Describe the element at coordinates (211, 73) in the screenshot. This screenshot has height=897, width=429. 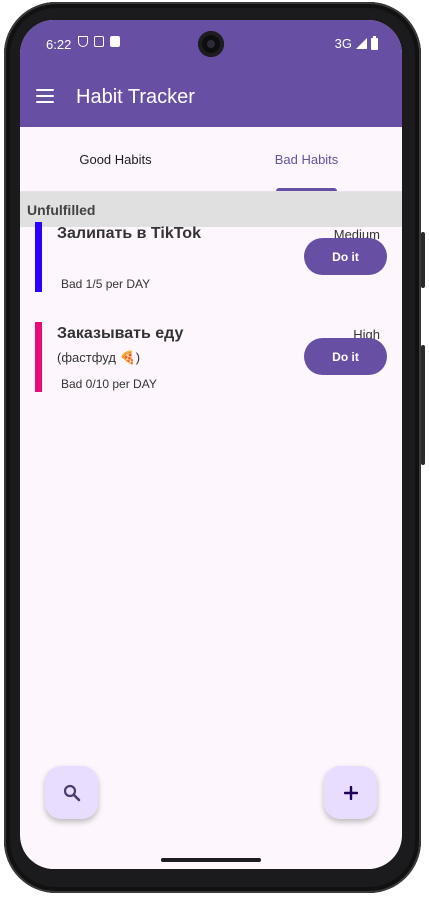
I see `app-bar: 6:22 3G Habit Tracker` at that location.